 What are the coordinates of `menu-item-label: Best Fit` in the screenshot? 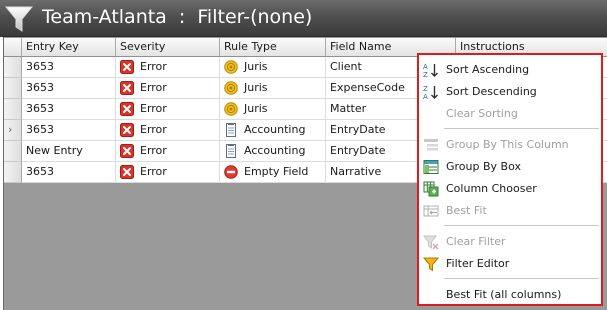 It's located at (466, 210).